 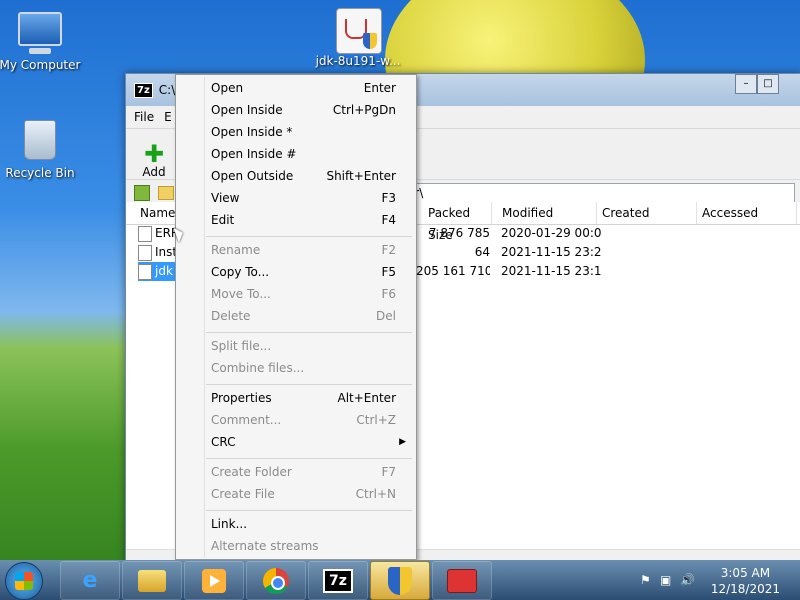 I want to click on menu-item-create-file: Create File Ctrl+N, so click(x=296, y=494).